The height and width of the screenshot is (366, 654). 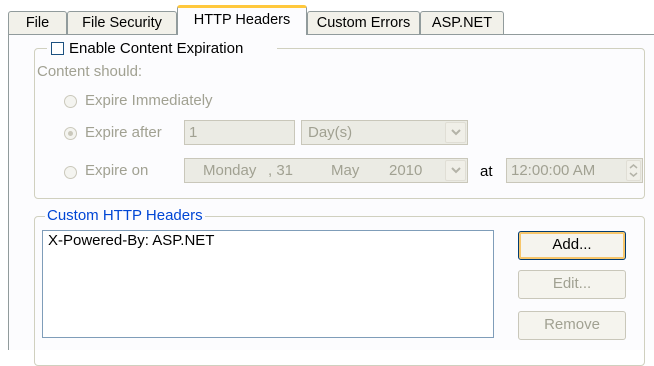 What do you see at coordinates (405, 170) in the screenshot?
I see `date-year: 2010` at bounding box center [405, 170].